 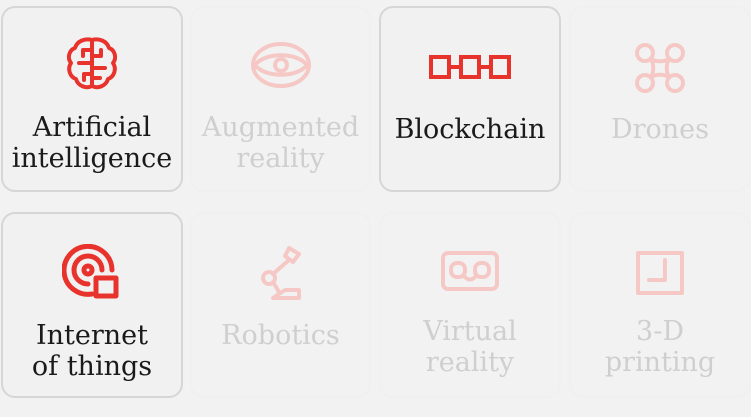 I want to click on tile-label: Robotics, so click(x=280, y=335).